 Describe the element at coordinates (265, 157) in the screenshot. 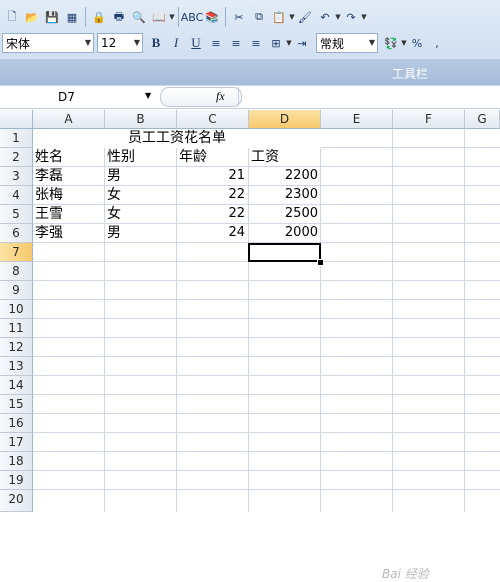

I see `header-cell-salary: 工资` at that location.